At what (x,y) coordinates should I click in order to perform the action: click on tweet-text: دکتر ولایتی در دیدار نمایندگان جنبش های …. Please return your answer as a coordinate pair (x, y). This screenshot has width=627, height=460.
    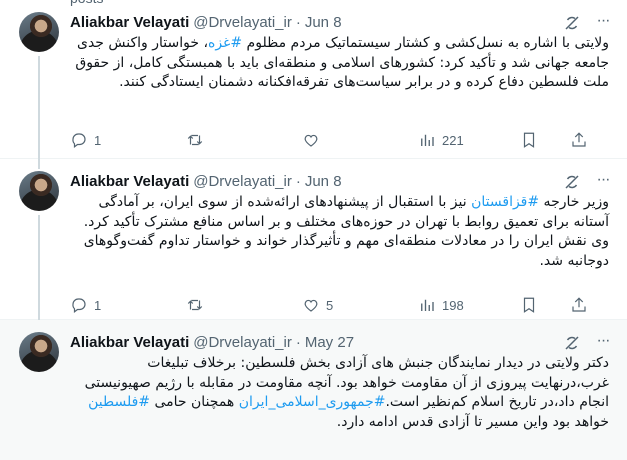
    Looking at the image, I should click on (346, 392).